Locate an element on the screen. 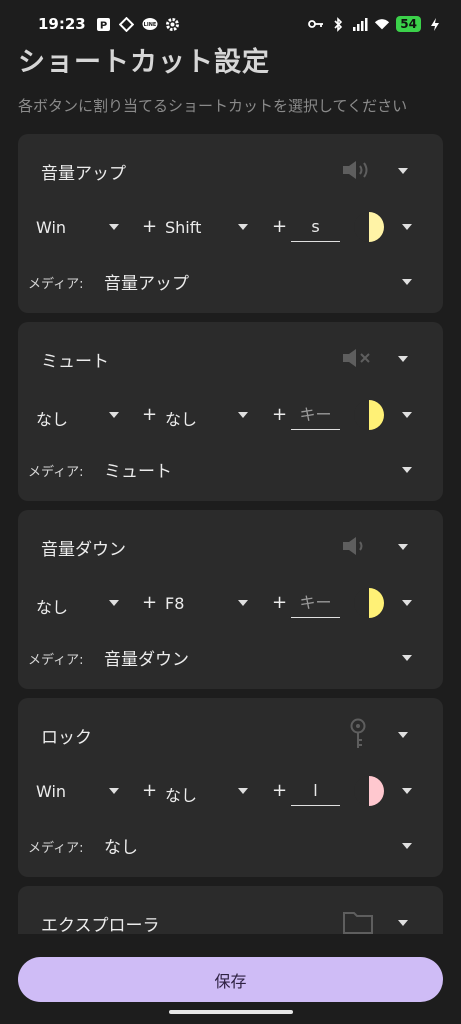 The width and height of the screenshot is (461, 1024). p-box-icon: P is located at coordinates (104, 24).